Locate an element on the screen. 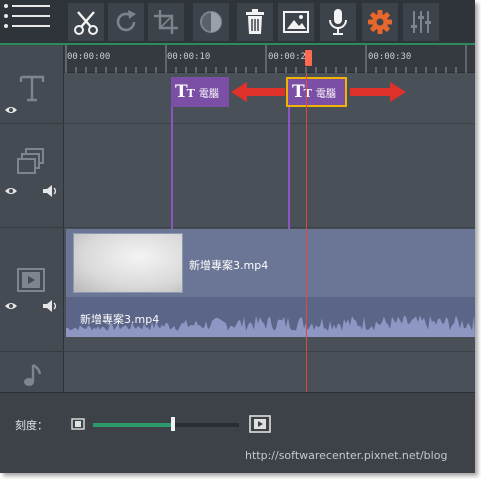  settings-button is located at coordinates (380, 22).